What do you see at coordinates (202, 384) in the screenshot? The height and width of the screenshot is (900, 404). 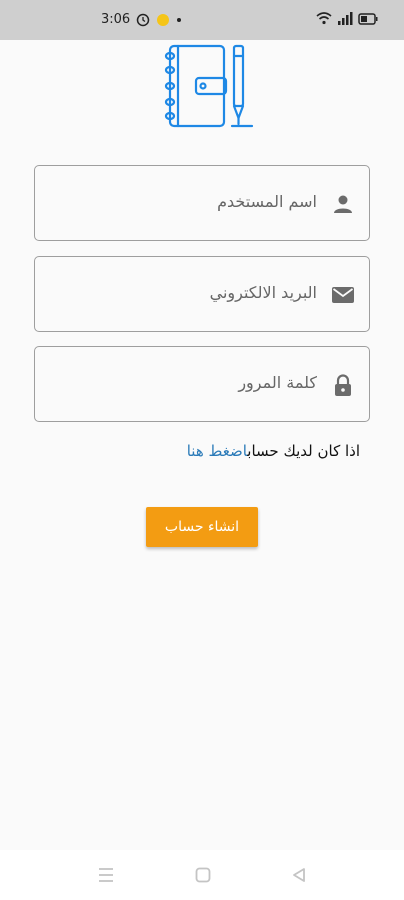 I see `password-field: كلمة المرور` at bounding box center [202, 384].